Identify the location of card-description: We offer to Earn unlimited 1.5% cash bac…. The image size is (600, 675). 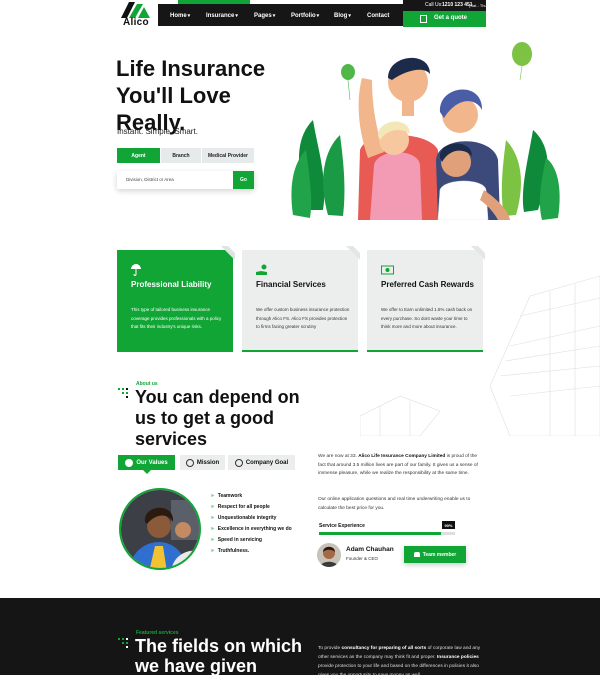
(427, 318).